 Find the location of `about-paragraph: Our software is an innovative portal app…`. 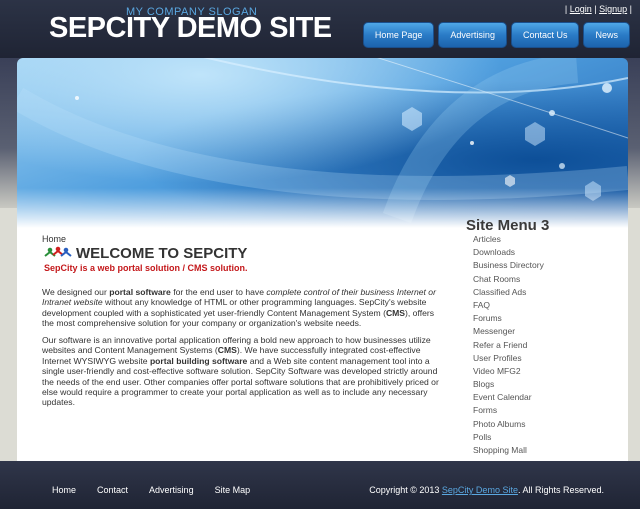

about-paragraph: Our software is an innovative portal app… is located at coordinates (243, 371).